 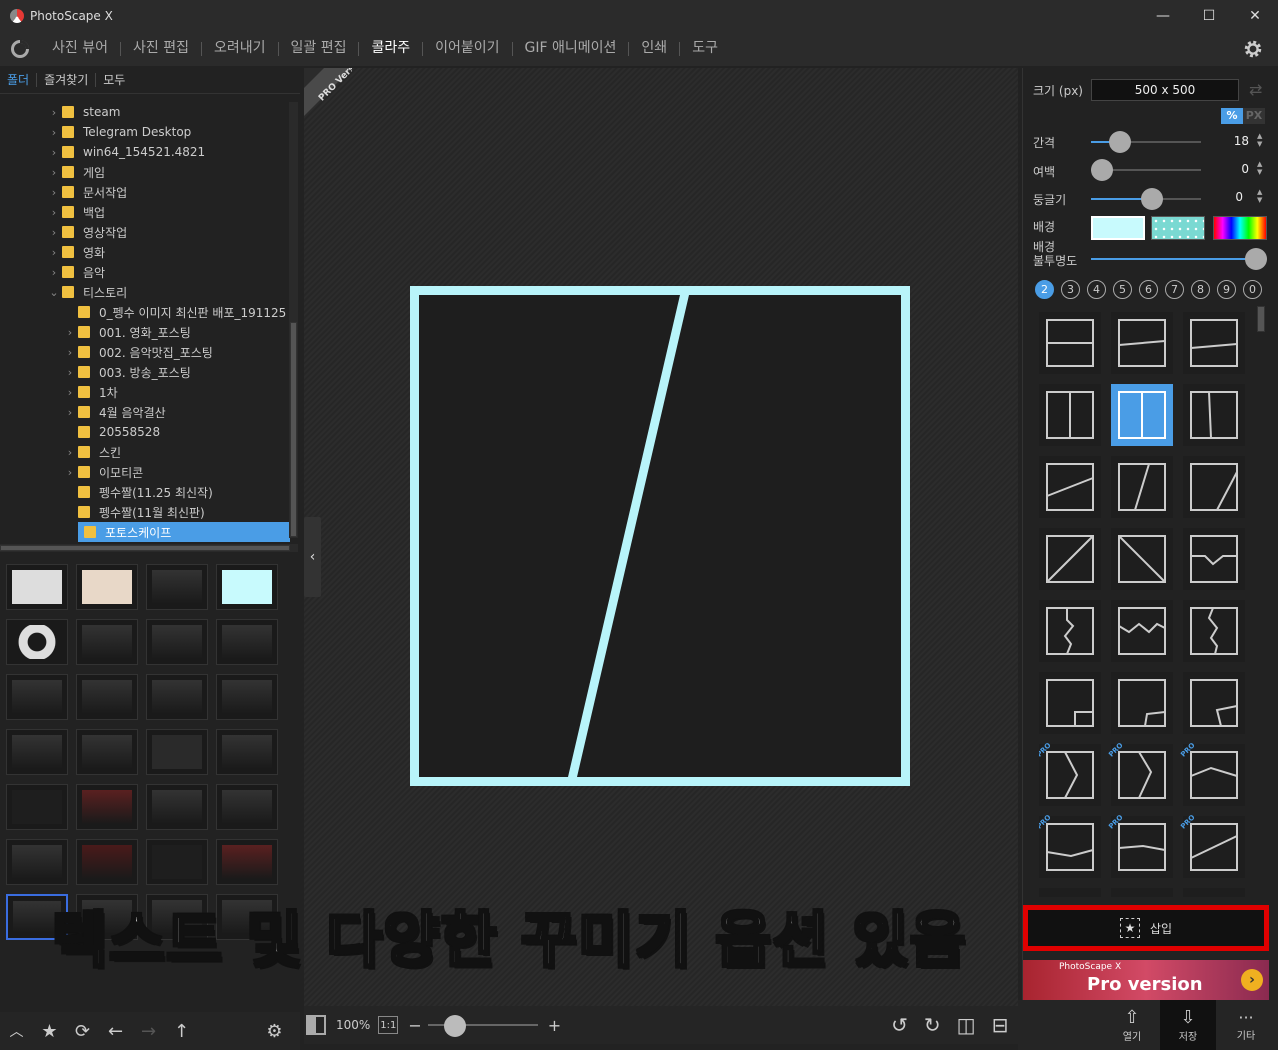 What do you see at coordinates (390, 48) in the screenshot?
I see `menu-collage: 콜라주` at bounding box center [390, 48].